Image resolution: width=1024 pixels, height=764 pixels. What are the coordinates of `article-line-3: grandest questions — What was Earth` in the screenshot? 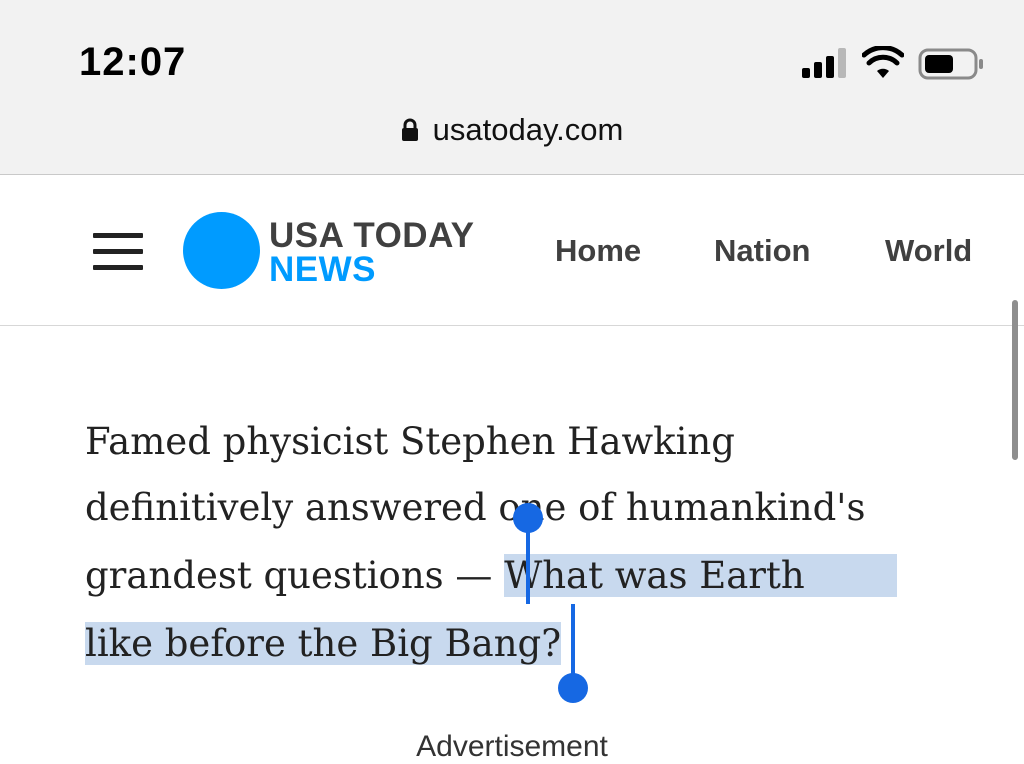 It's located at (491, 576).